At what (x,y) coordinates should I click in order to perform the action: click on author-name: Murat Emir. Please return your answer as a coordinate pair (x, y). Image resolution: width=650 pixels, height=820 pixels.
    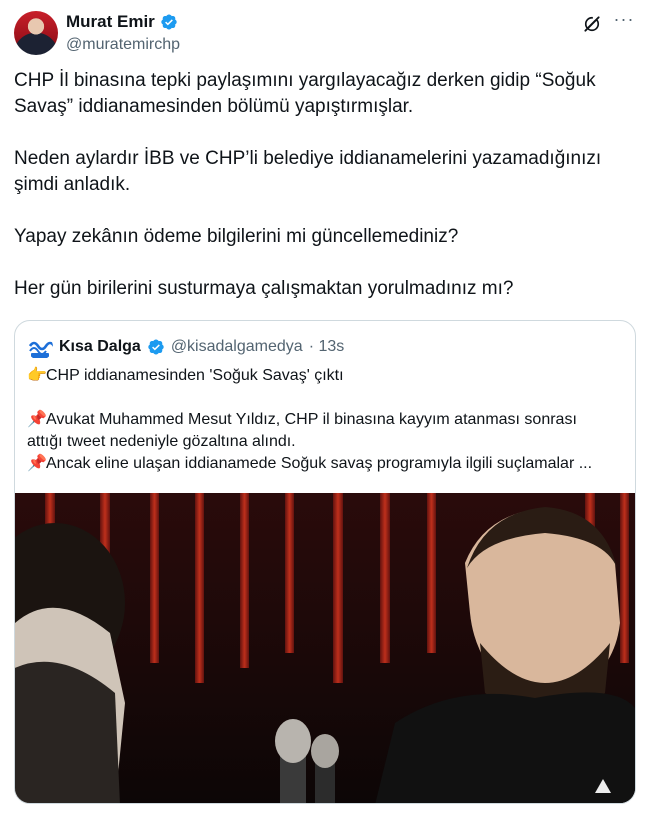
    Looking at the image, I should click on (110, 22).